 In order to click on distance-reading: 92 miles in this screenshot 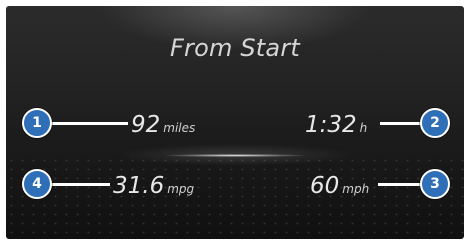, I will do `click(163, 125)`.